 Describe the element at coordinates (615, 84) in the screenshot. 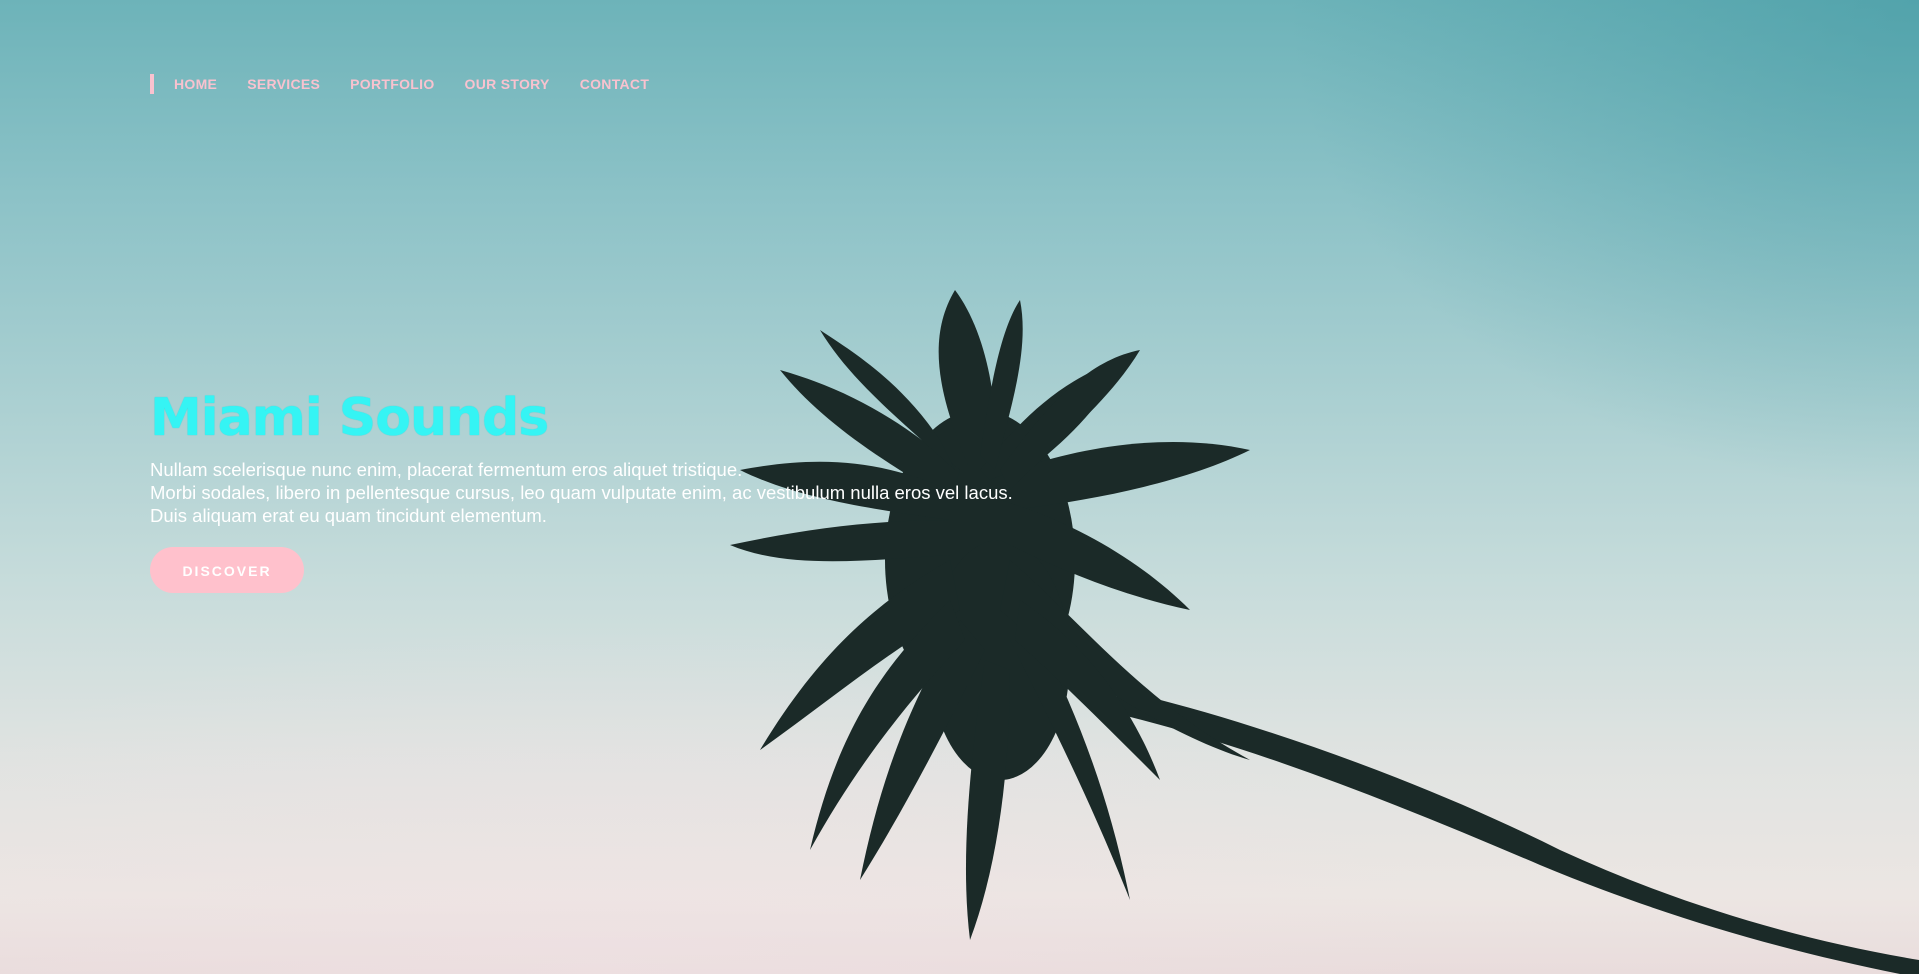

I see `nav-item-contact: CONTACT` at that location.